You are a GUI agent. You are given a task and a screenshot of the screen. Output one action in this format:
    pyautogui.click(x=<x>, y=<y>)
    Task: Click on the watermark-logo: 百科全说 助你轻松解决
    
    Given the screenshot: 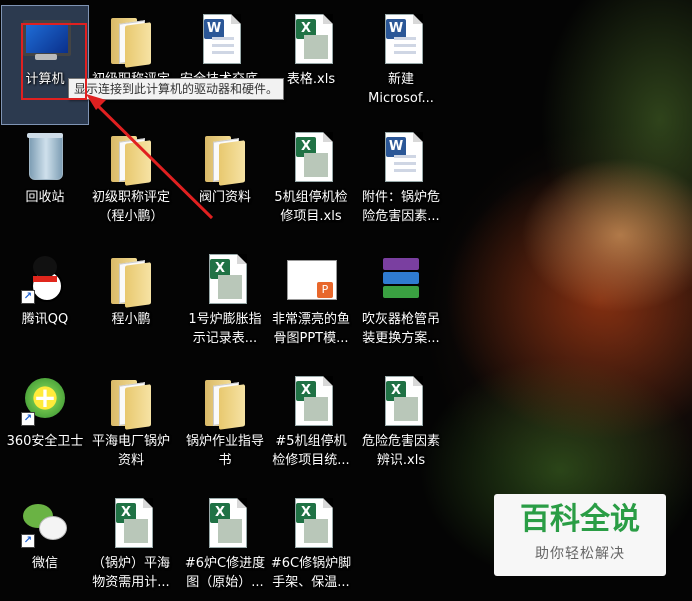 What is the action you would take?
    pyautogui.click(x=580, y=535)
    